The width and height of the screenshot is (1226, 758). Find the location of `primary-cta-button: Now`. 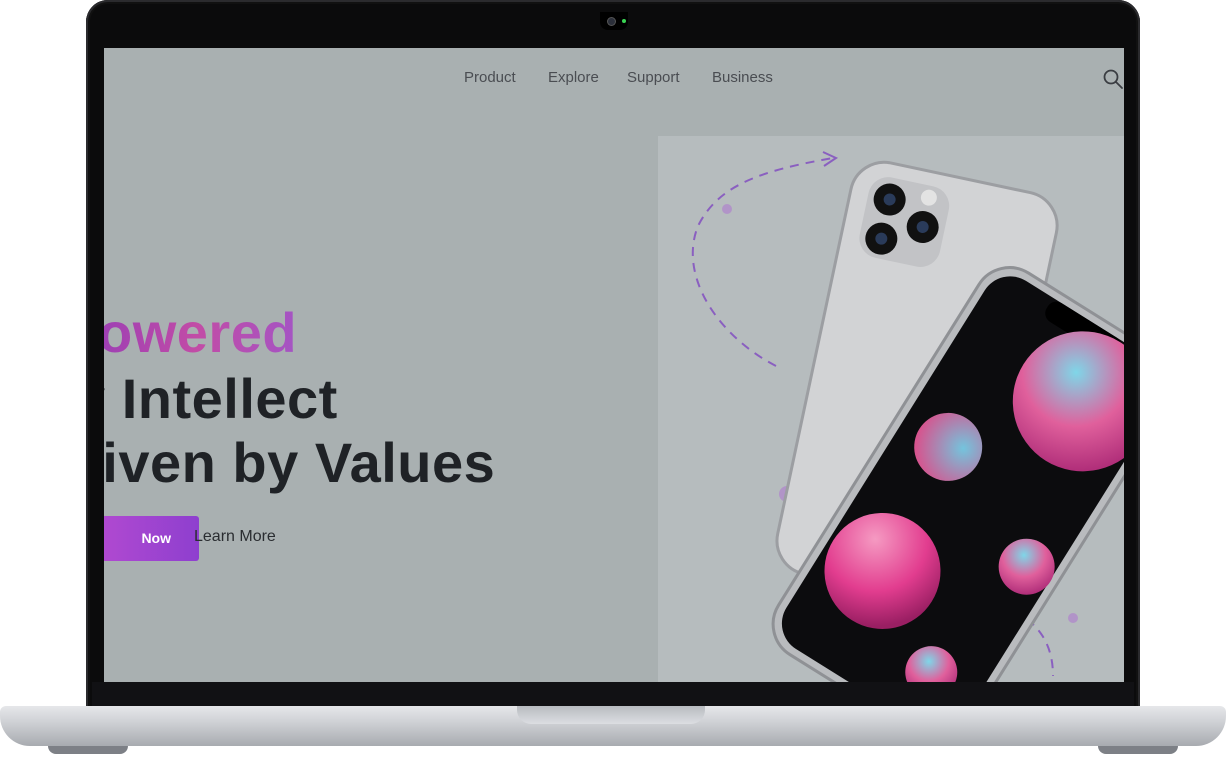

primary-cta-button: Now is located at coordinates (151, 538).